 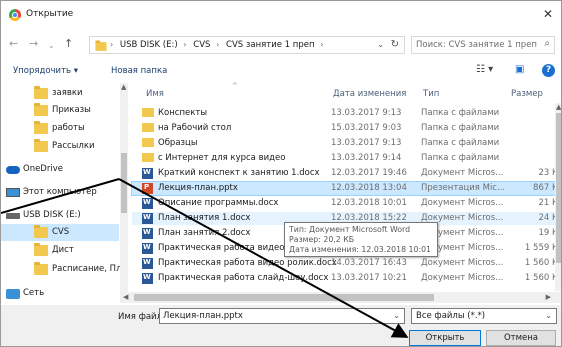 What do you see at coordinates (395, 44) in the screenshot?
I see `refresh-icon: ↻` at bounding box center [395, 44].